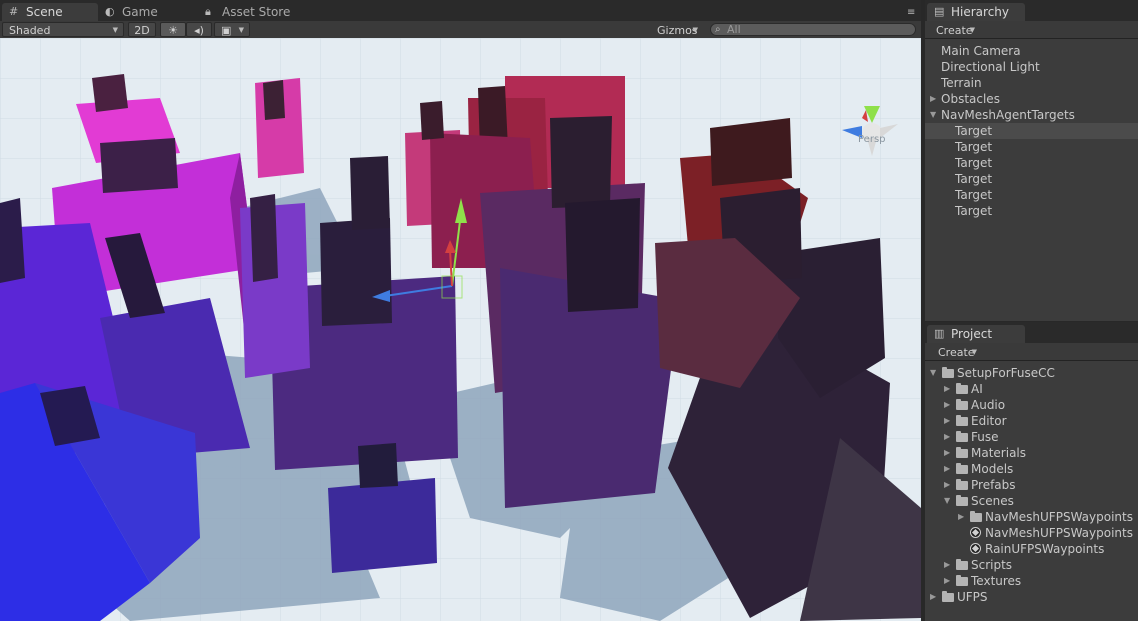  What do you see at coordinates (977, 389) in the screenshot?
I see `project-item-label: AI` at bounding box center [977, 389].